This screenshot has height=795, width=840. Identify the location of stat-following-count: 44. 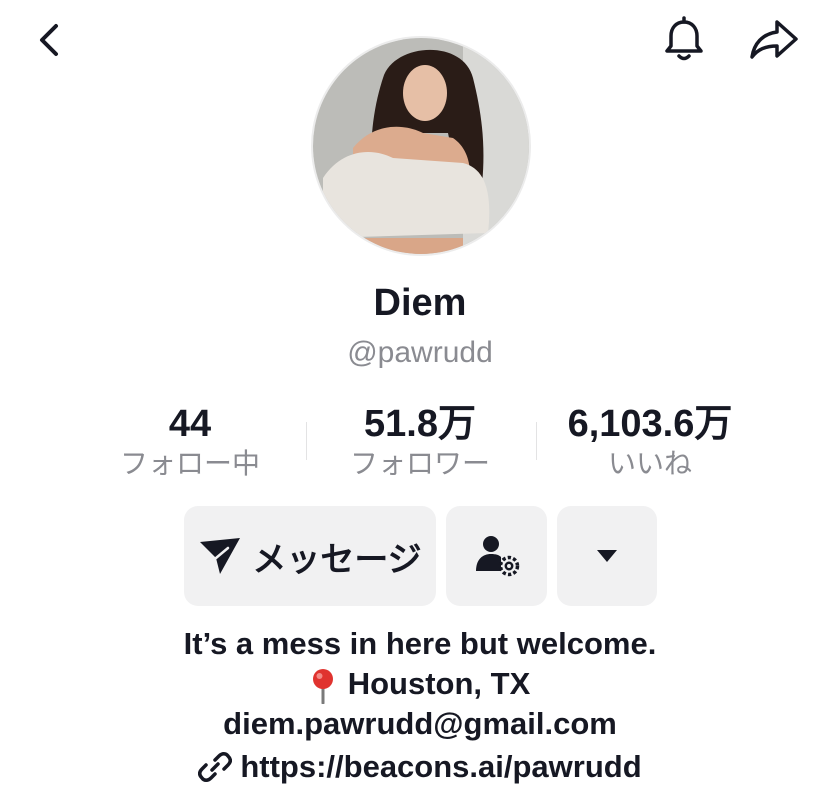
(190, 424).